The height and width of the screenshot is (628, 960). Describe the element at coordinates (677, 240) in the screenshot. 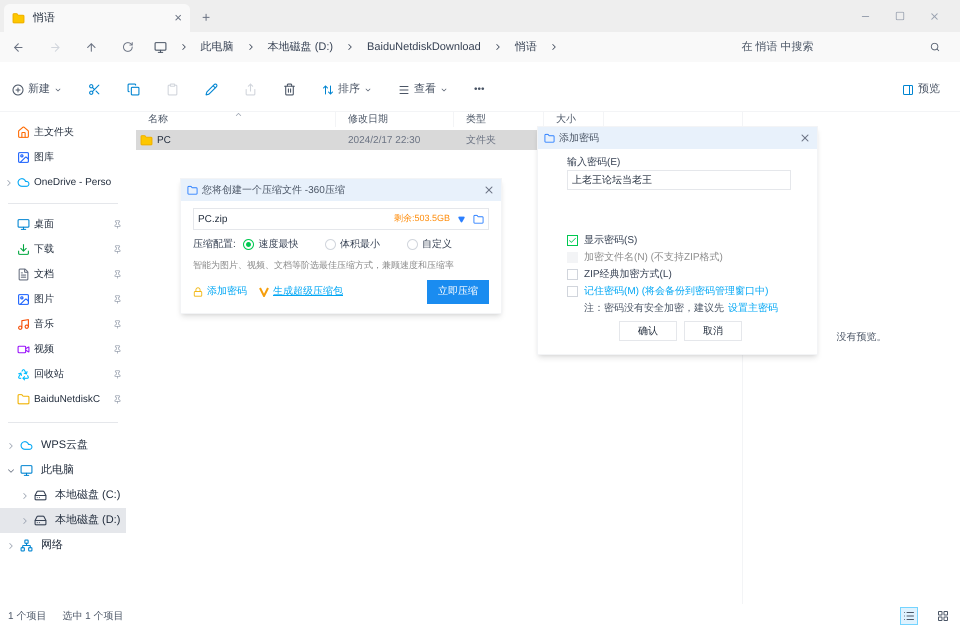

I see `checkbox-option: 显示密码(S)` at that location.